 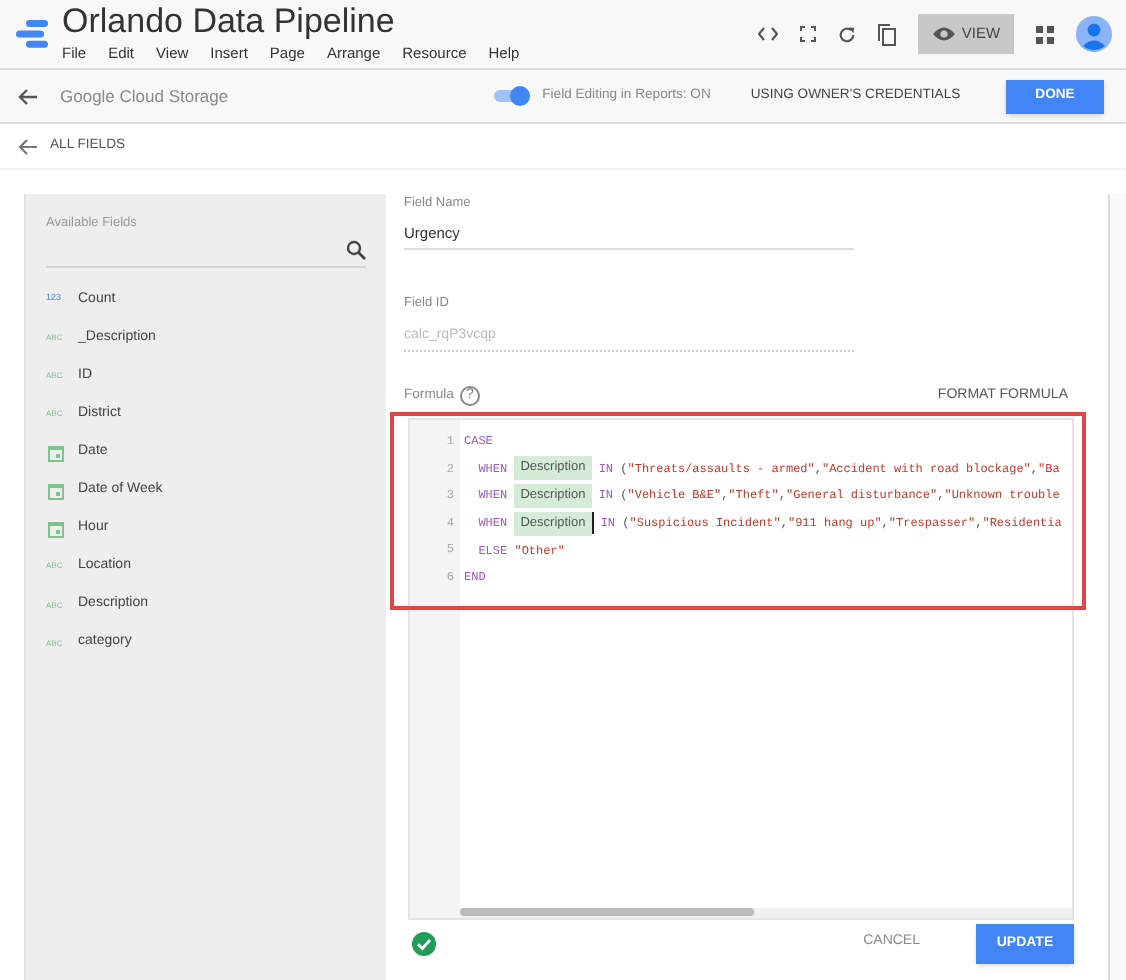 I want to click on embed-code-icon, so click(x=768, y=34).